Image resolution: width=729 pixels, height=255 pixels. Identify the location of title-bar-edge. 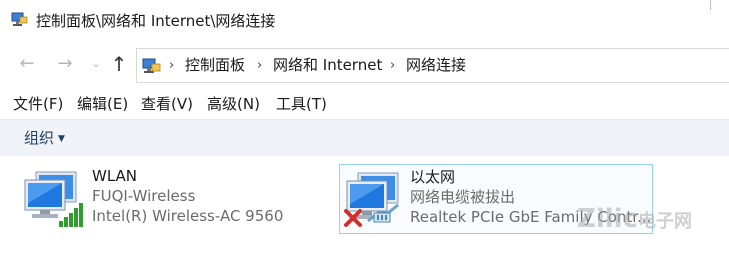
(719, 5).